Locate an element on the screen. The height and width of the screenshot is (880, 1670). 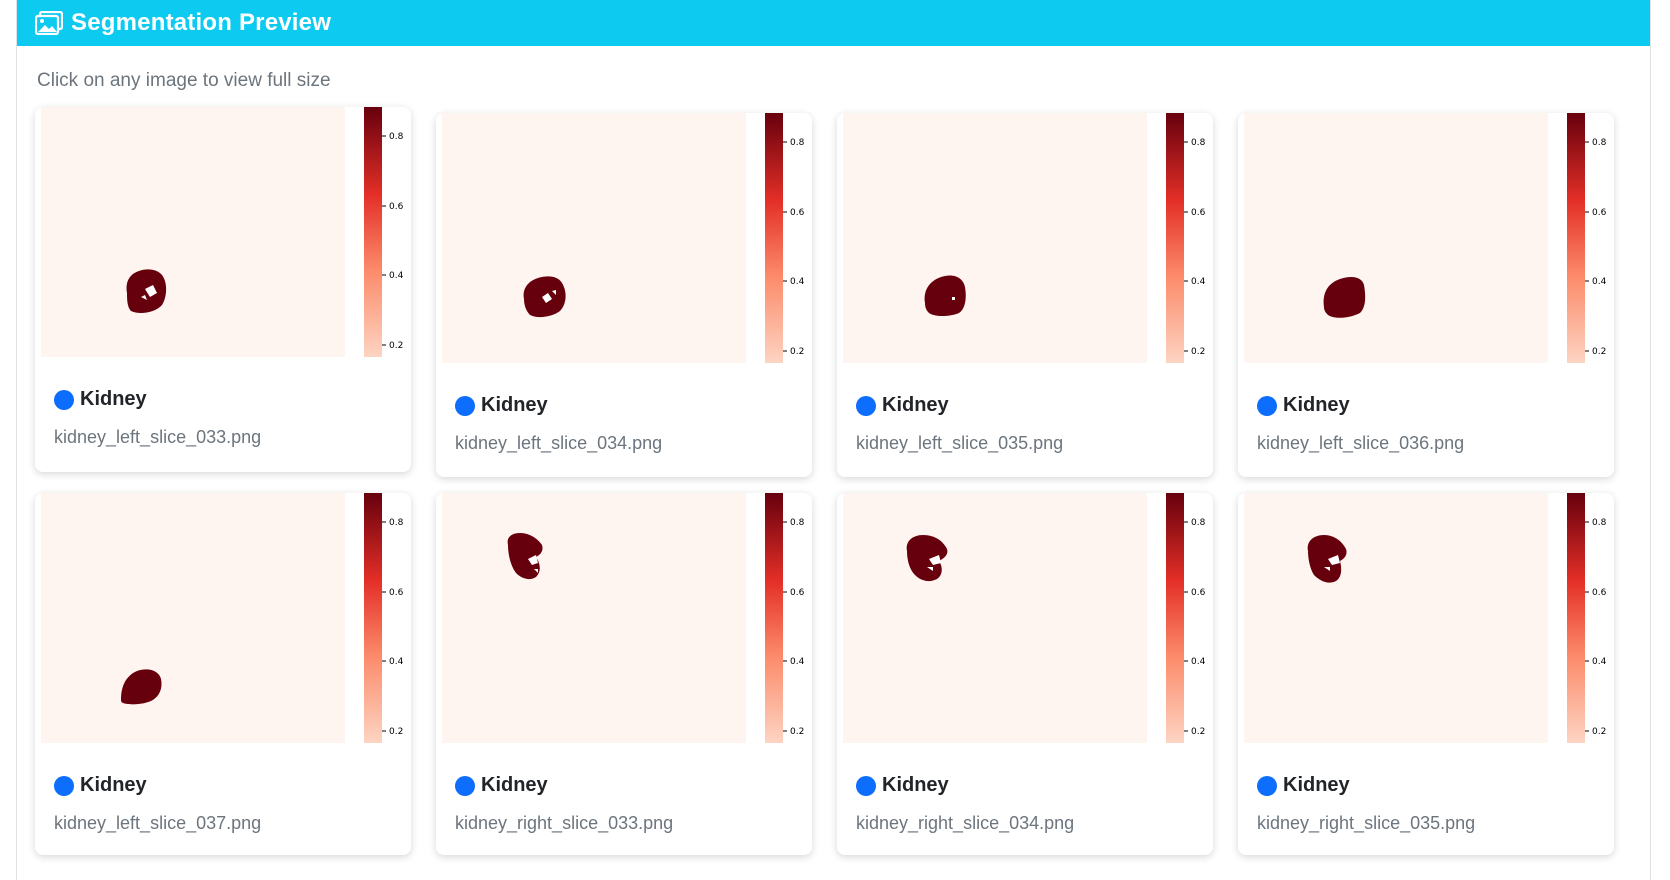
filename: kidney_left_slice_033.png is located at coordinates (158, 437).